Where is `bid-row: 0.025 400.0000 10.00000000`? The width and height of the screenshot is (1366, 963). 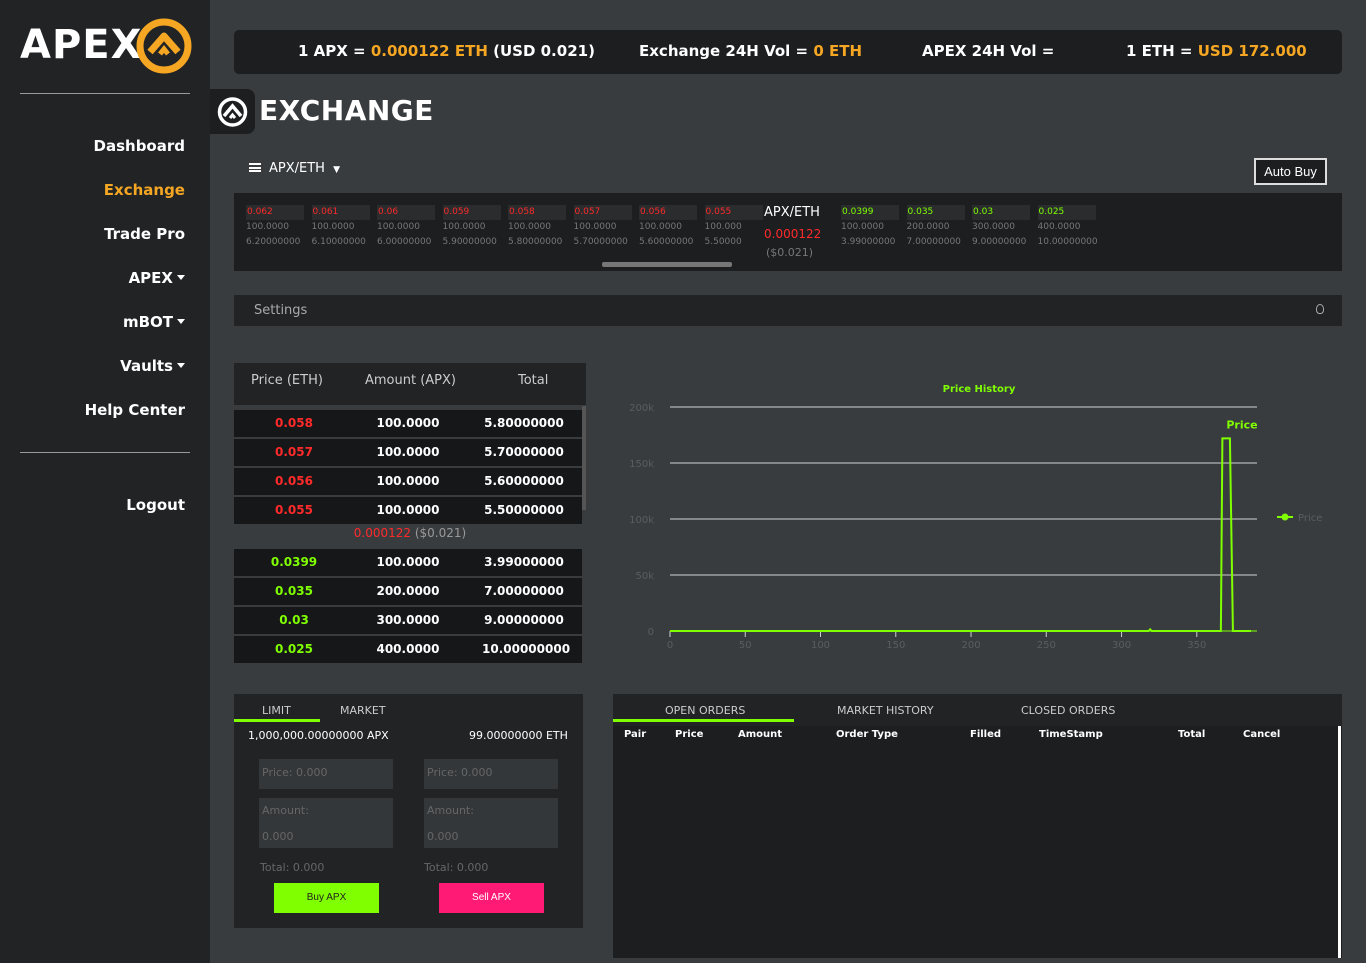
bid-row: 0.025 400.0000 10.00000000 is located at coordinates (408, 649).